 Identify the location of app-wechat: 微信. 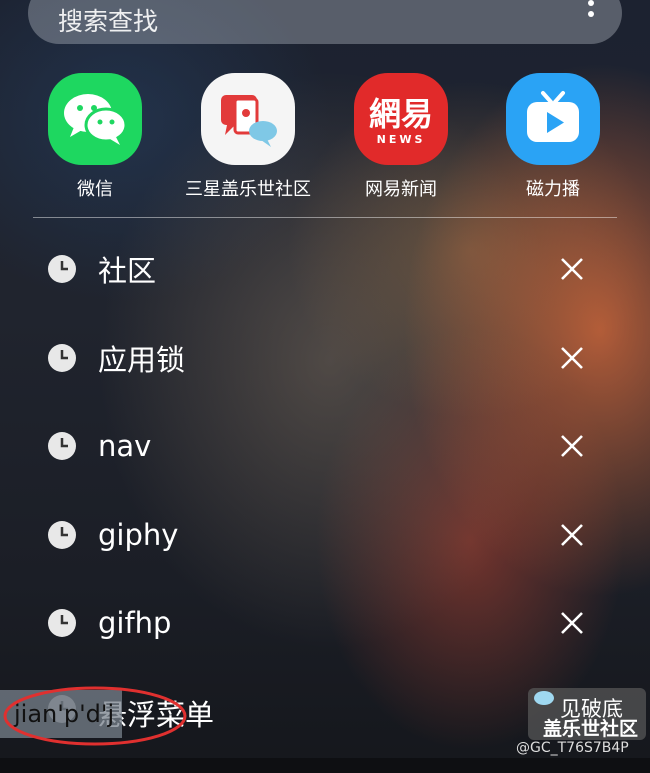
(95, 137).